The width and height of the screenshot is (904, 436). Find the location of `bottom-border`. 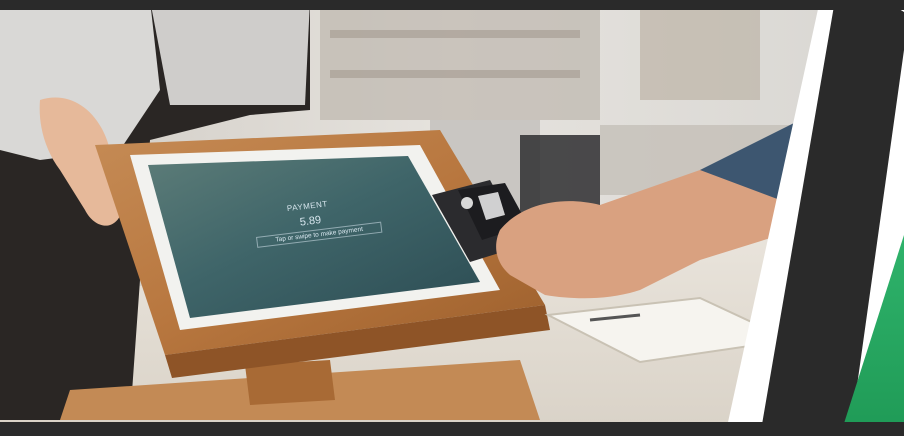

bottom-border is located at coordinates (452, 429).